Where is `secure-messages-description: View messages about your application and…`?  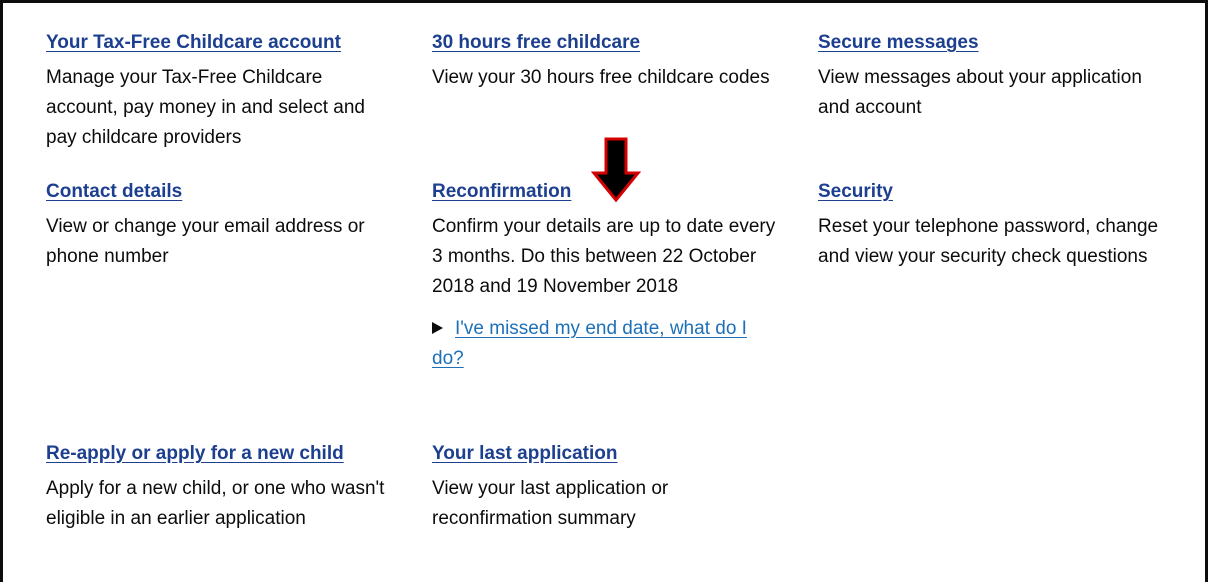
secure-messages-description: View messages about your application and… is located at coordinates (980, 92).